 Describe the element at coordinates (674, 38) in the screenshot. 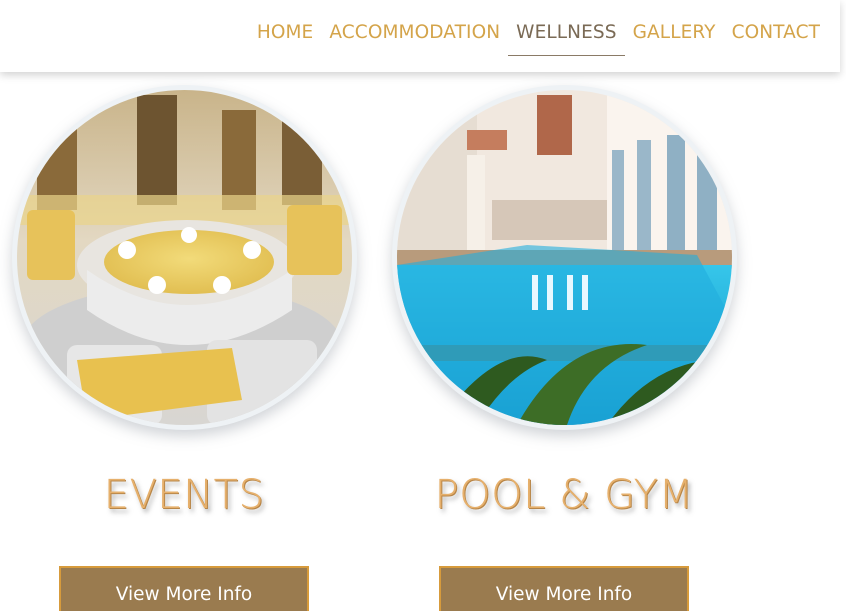

I see `nav-item-gallery: GALLERY` at that location.